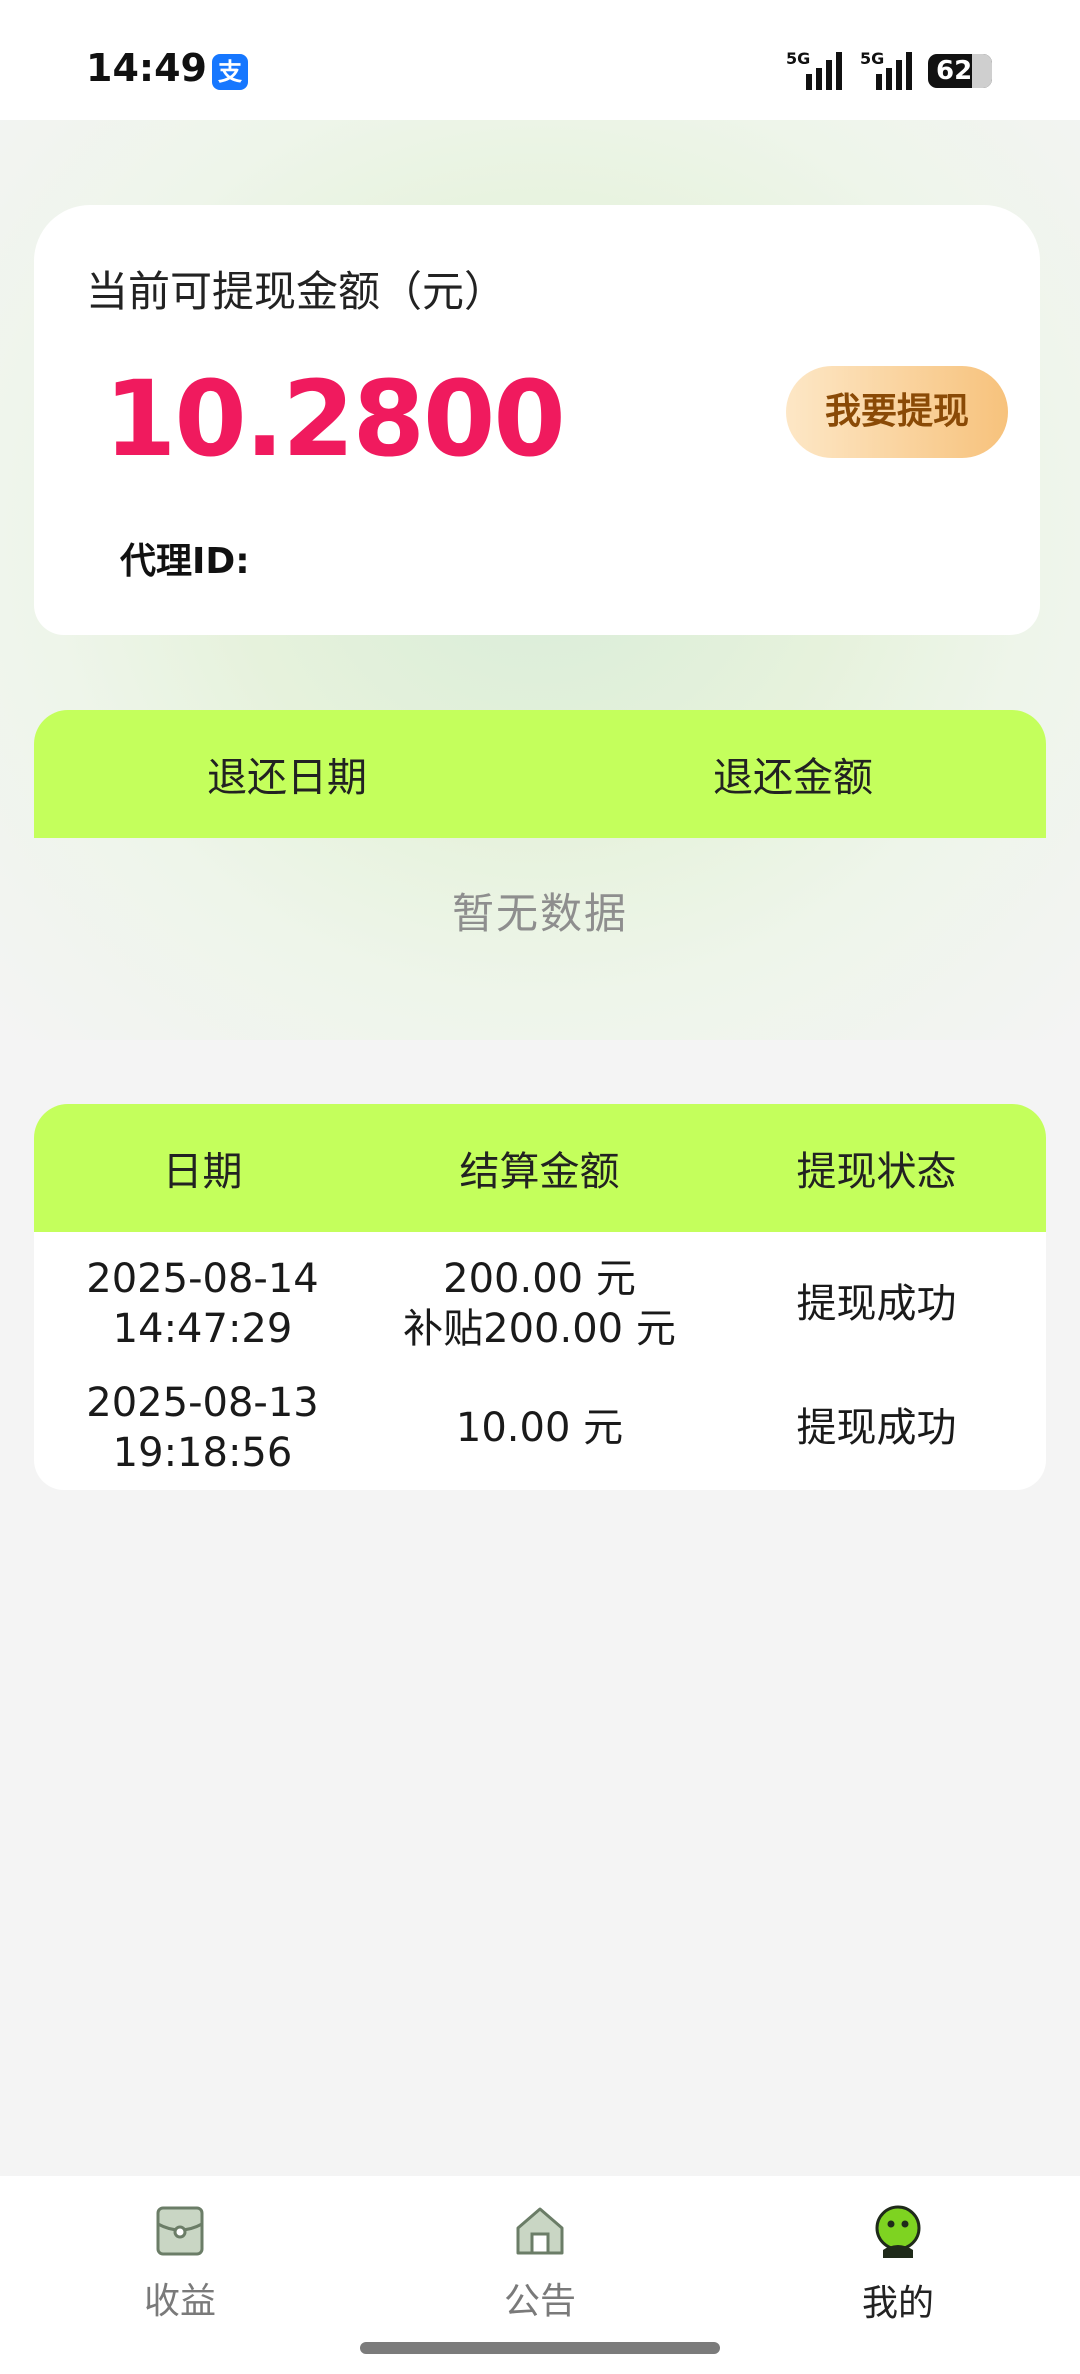 This screenshot has height=2374, width=1080. Describe the element at coordinates (202, 1453) in the screenshot. I see `row-time: 19:18:56` at that location.